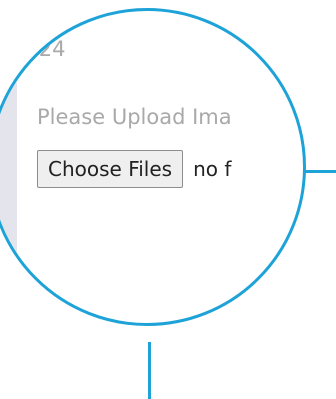  Describe the element at coordinates (149, 370) in the screenshot. I see `callout-leader-down` at that location.